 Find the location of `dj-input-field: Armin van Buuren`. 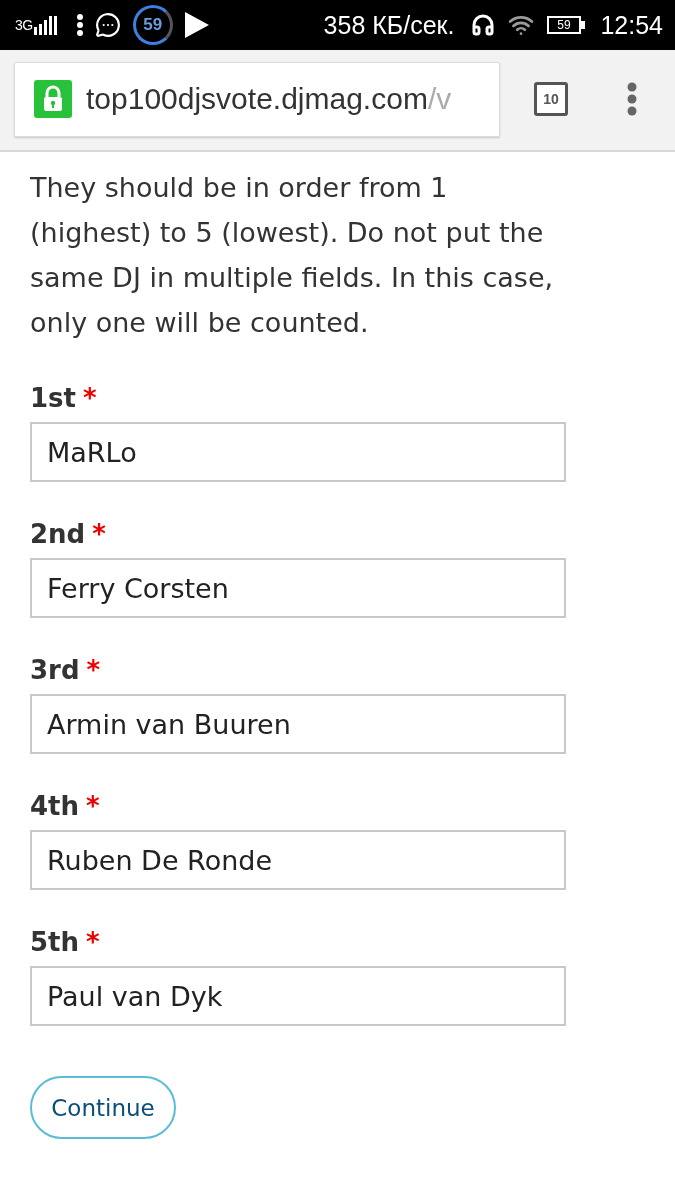

dj-input-field: Armin van Buuren is located at coordinates (298, 724).